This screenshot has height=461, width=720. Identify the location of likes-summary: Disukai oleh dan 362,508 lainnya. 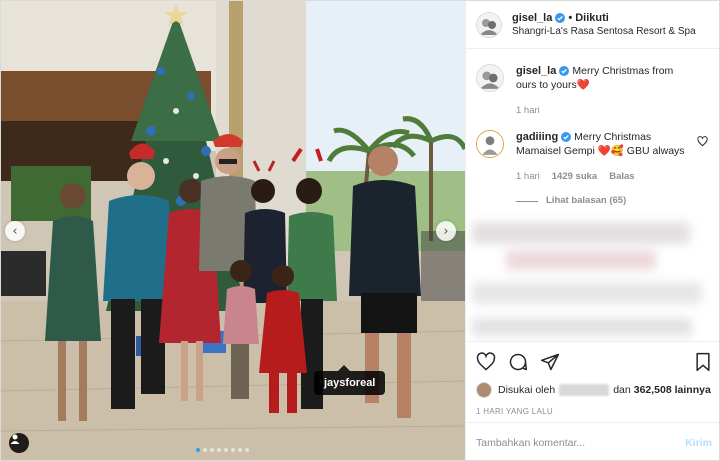
(594, 390).